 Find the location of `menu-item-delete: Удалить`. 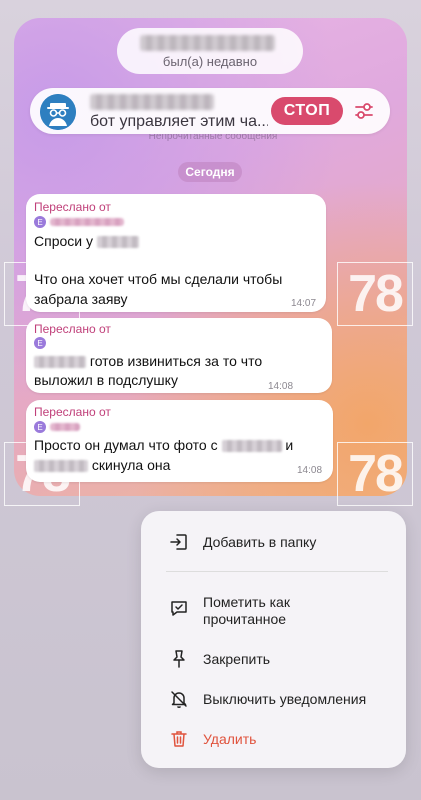

menu-item-delete: Удалить is located at coordinates (273, 739).